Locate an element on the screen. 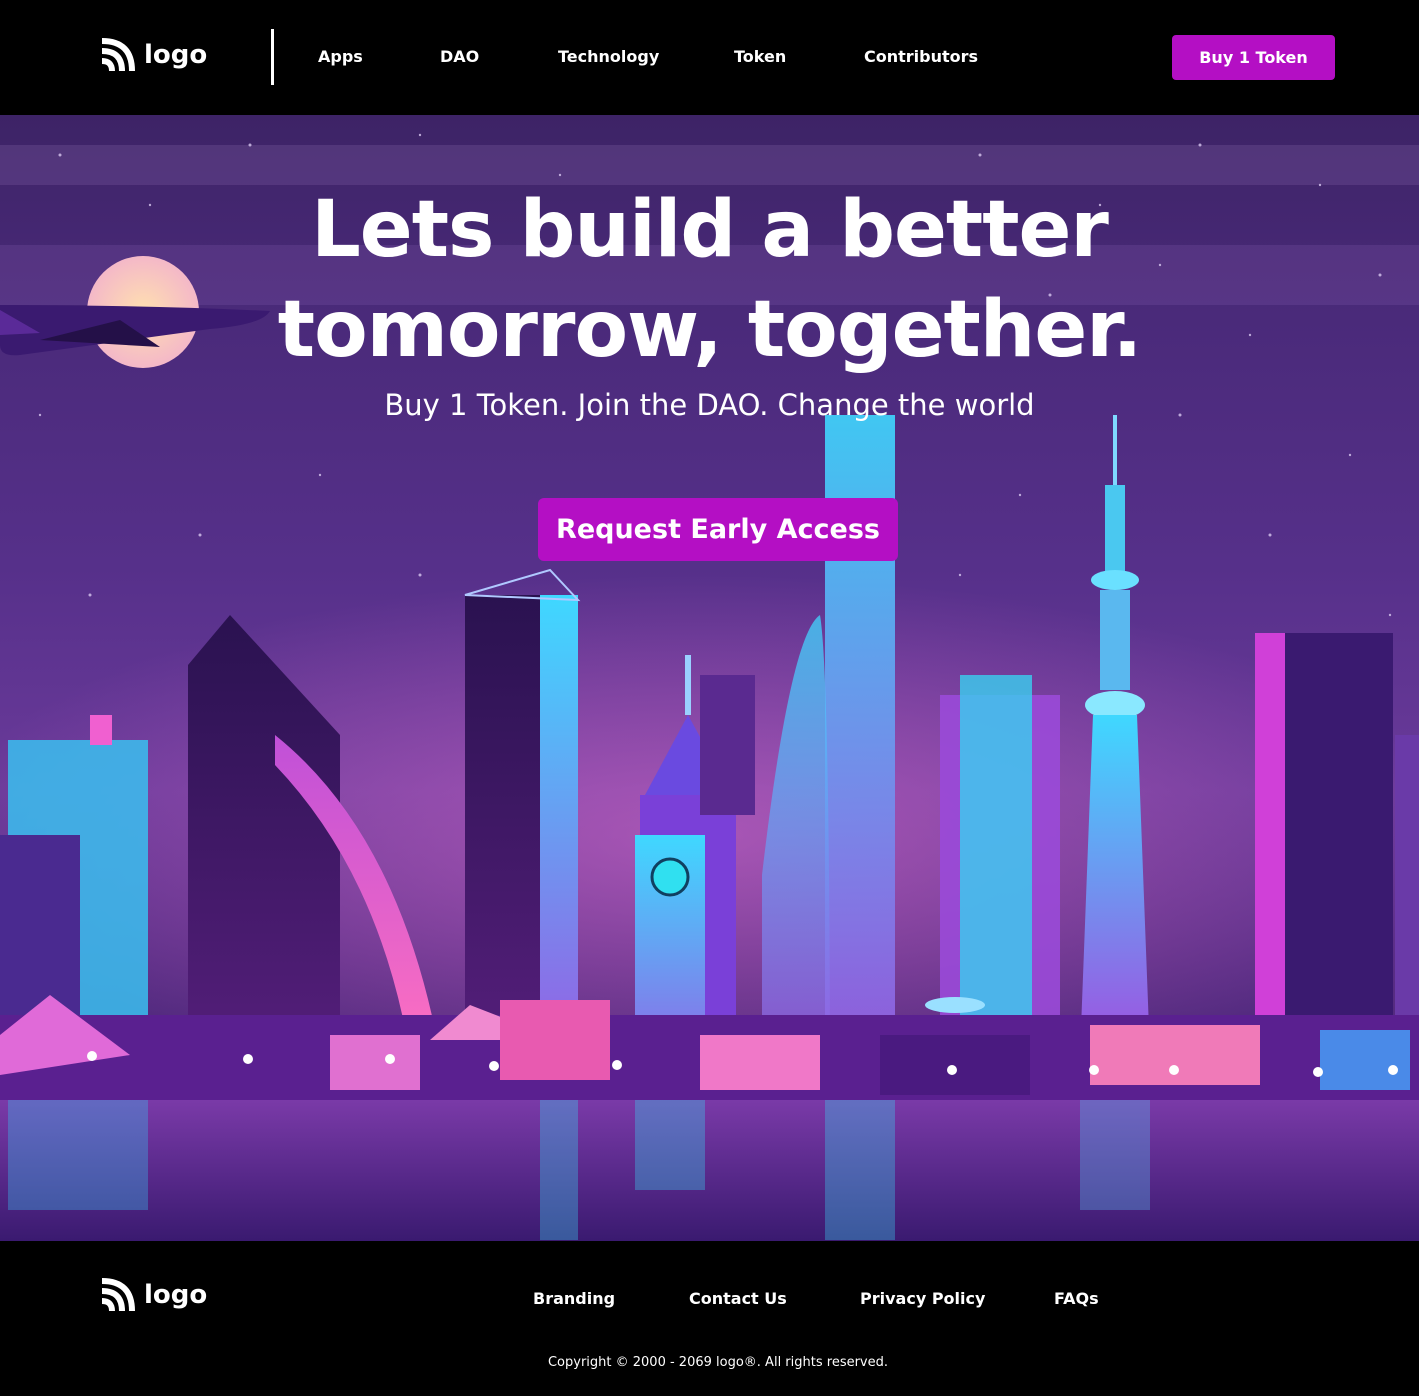 Image resolution: width=1419 pixels, height=1396 pixels. nav-item-apps: Apps is located at coordinates (340, 57).